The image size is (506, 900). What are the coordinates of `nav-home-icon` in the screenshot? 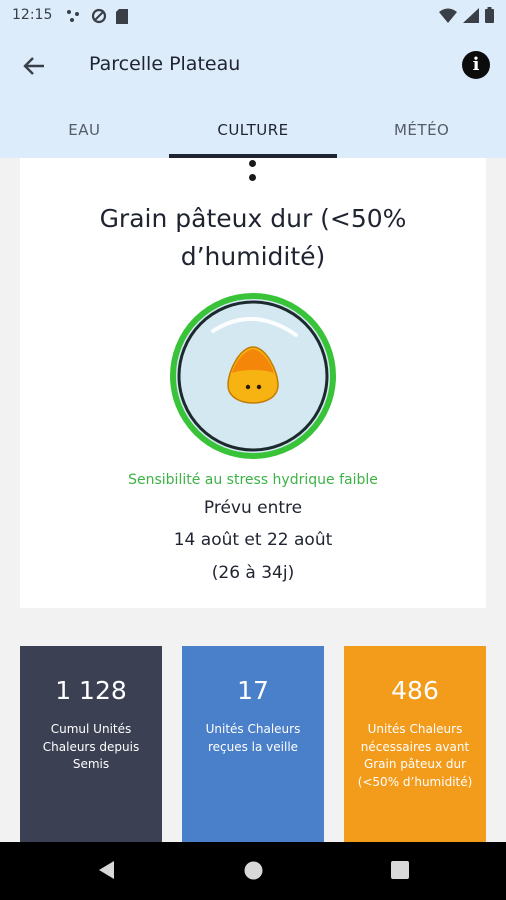 It's located at (253, 870).